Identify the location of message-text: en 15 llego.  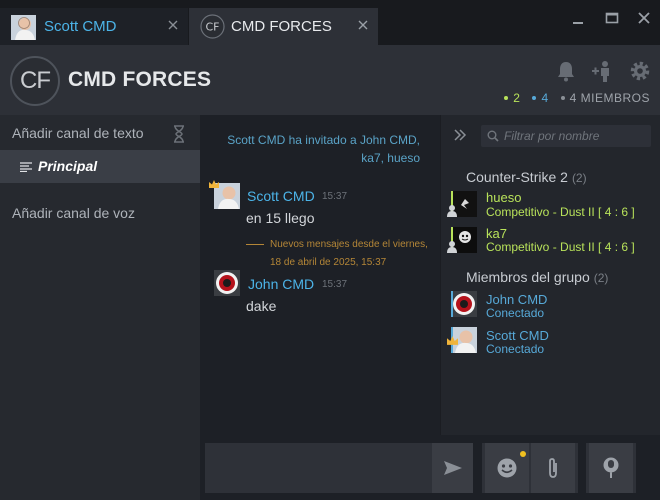
(280, 218).